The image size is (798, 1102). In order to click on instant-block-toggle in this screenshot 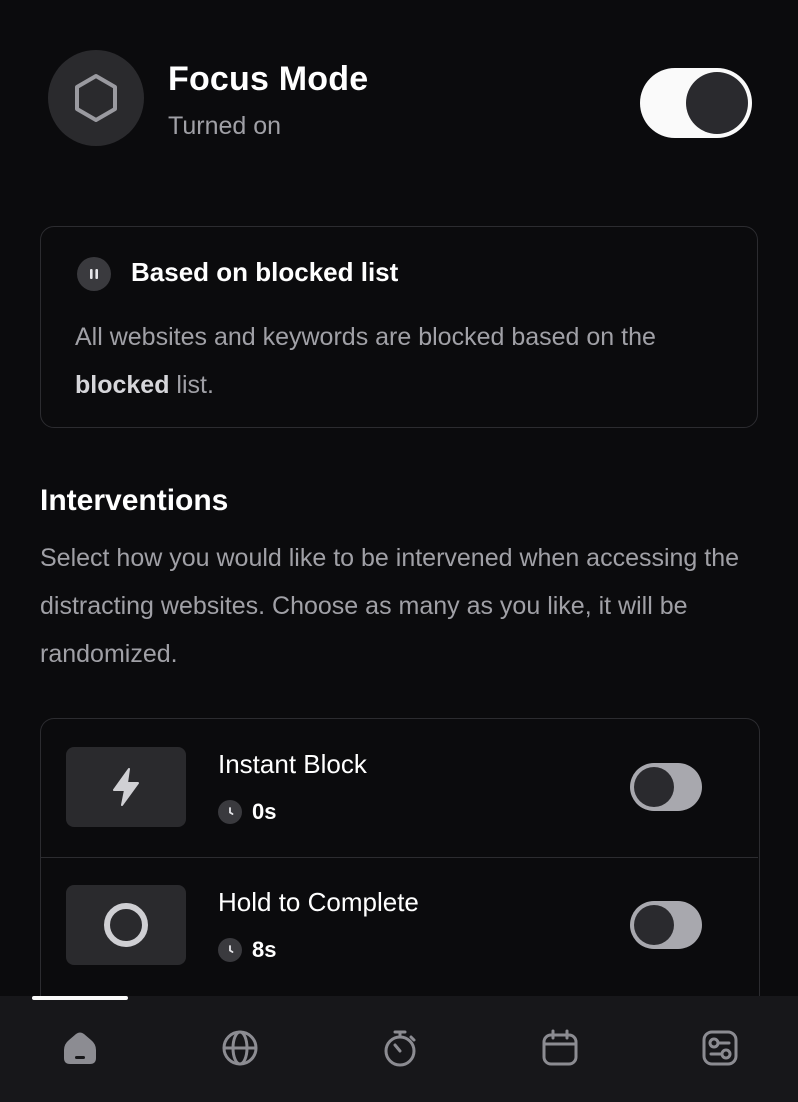, I will do `click(666, 787)`.